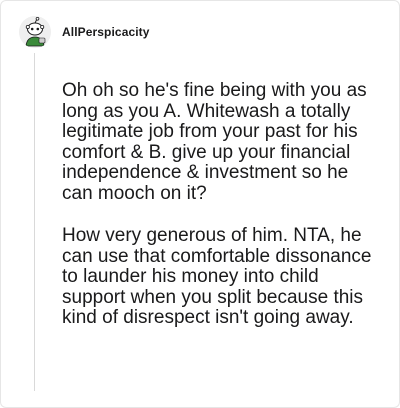 This screenshot has width=400, height=408. I want to click on thread-line, so click(34, 222).